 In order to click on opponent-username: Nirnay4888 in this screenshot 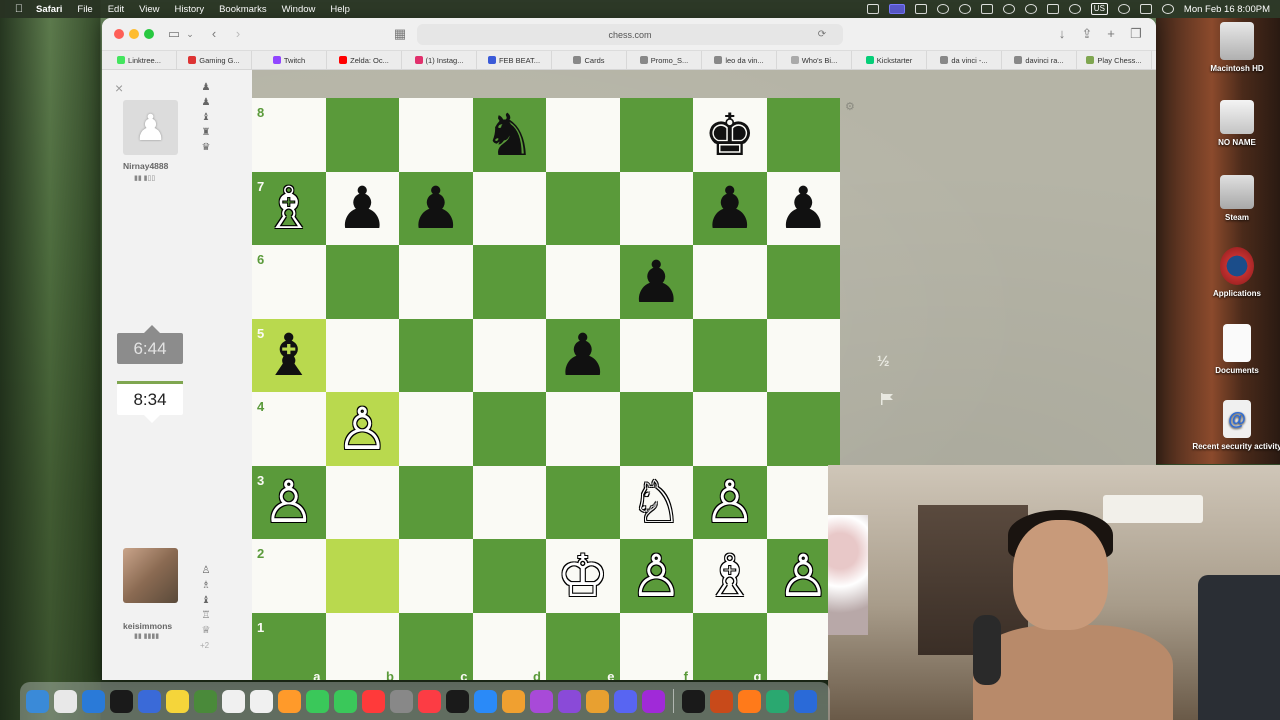, I will do `click(145, 166)`.